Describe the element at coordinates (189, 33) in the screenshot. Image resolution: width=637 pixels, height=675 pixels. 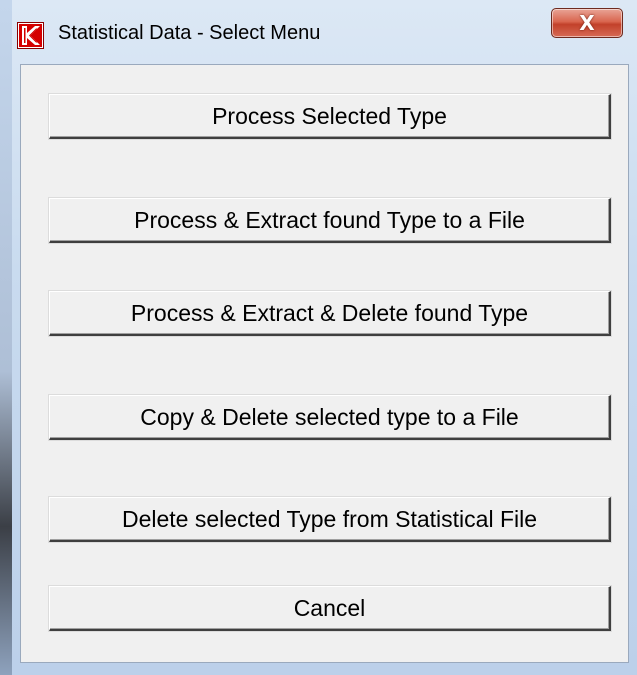
I see `window-title: Statistical Data - Select Menu` at that location.